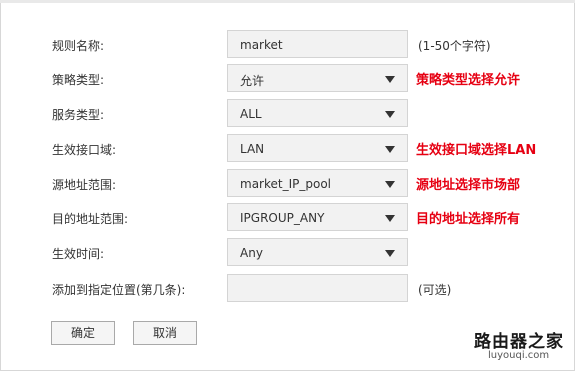  What do you see at coordinates (78, 254) in the screenshot?
I see `effective-time-label: 生效时间:` at bounding box center [78, 254].